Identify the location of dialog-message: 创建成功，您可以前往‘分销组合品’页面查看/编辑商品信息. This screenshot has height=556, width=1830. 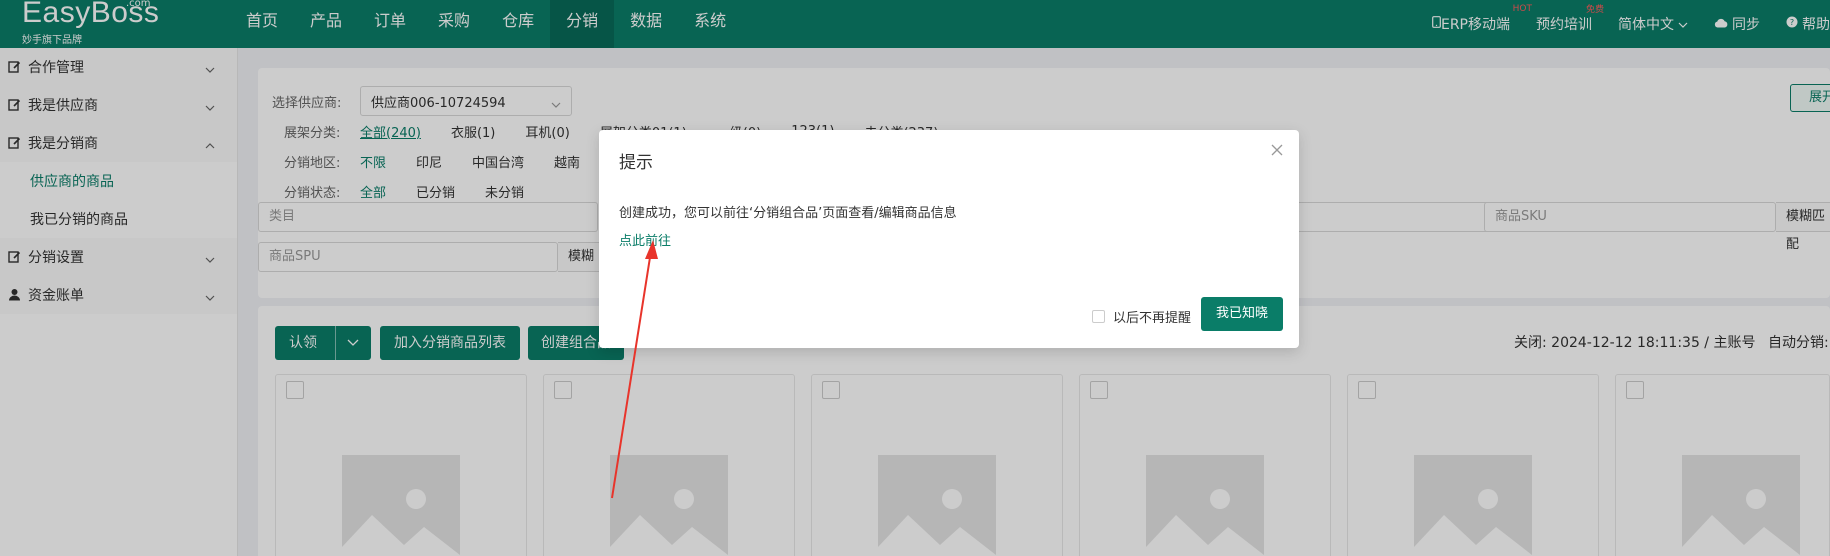
(788, 213).